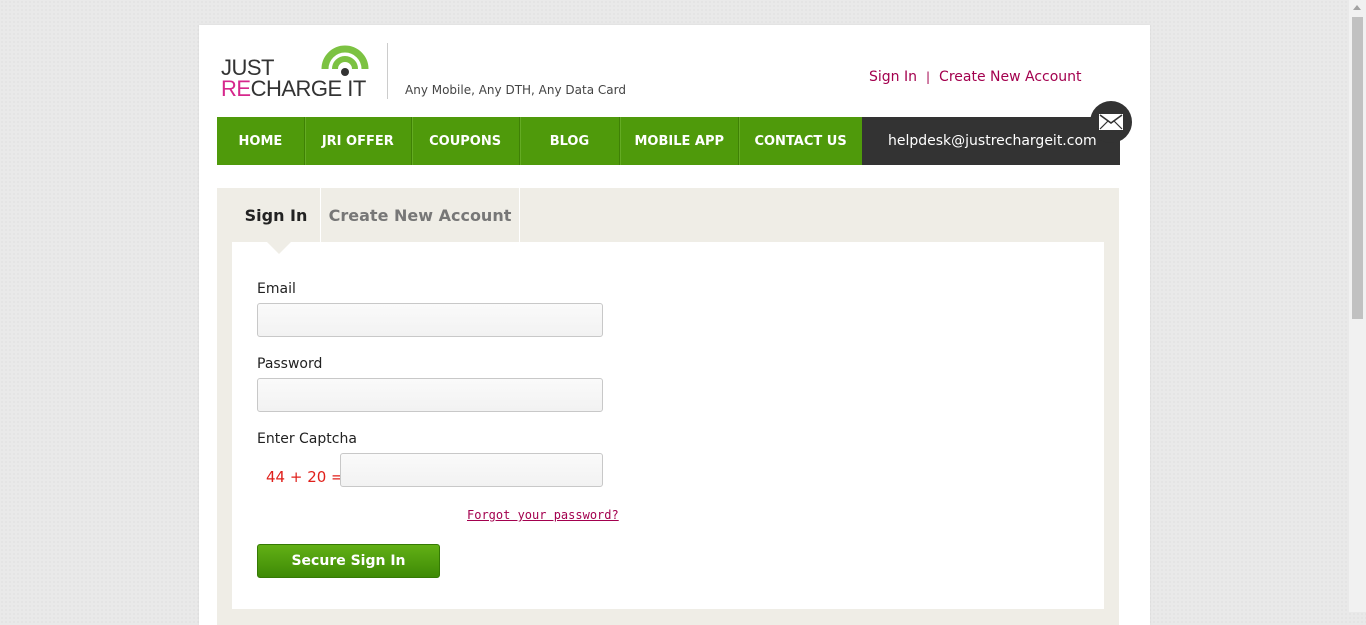 Image resolution: width=1366 pixels, height=625 pixels. I want to click on active-tab-indicator, so click(279, 248).